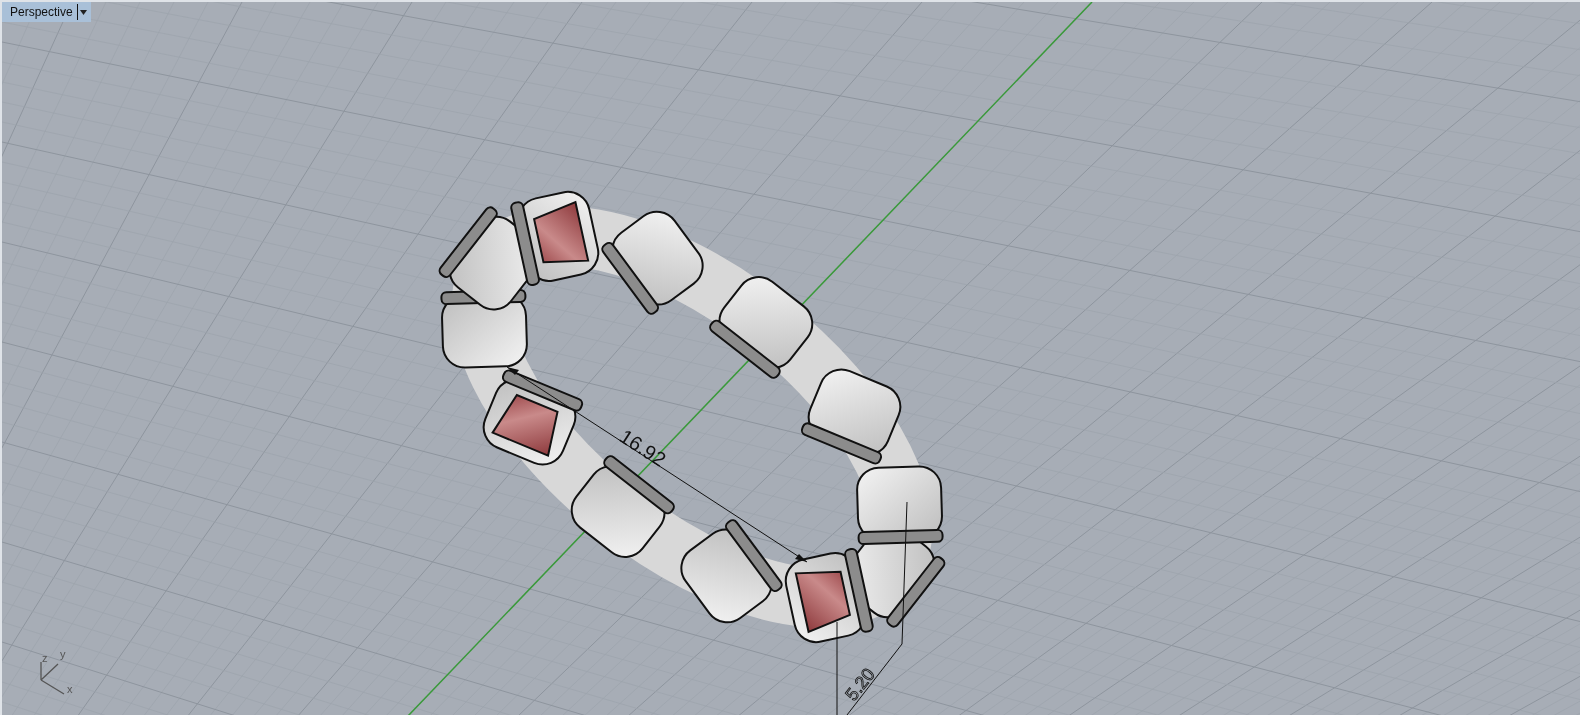 This screenshot has height=715, width=1580. What do you see at coordinates (70, 689) in the screenshot?
I see `axis-label: x` at bounding box center [70, 689].